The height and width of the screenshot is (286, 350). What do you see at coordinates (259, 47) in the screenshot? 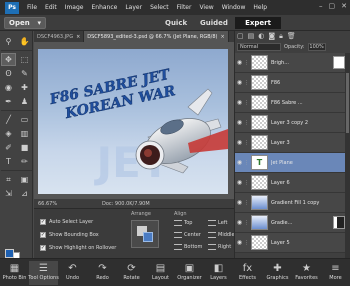
I see `blend-mode-select: Normal` at bounding box center [259, 47].